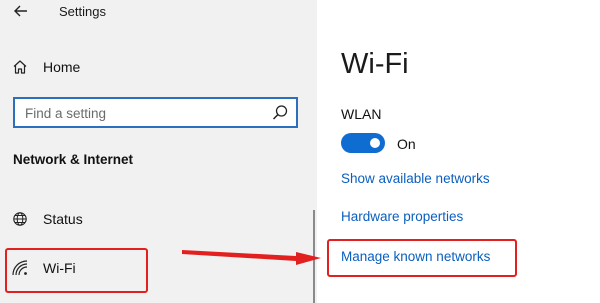 The height and width of the screenshot is (303, 600). What do you see at coordinates (150, 219) in the screenshot?
I see `sidebar-item-status: Status` at bounding box center [150, 219].